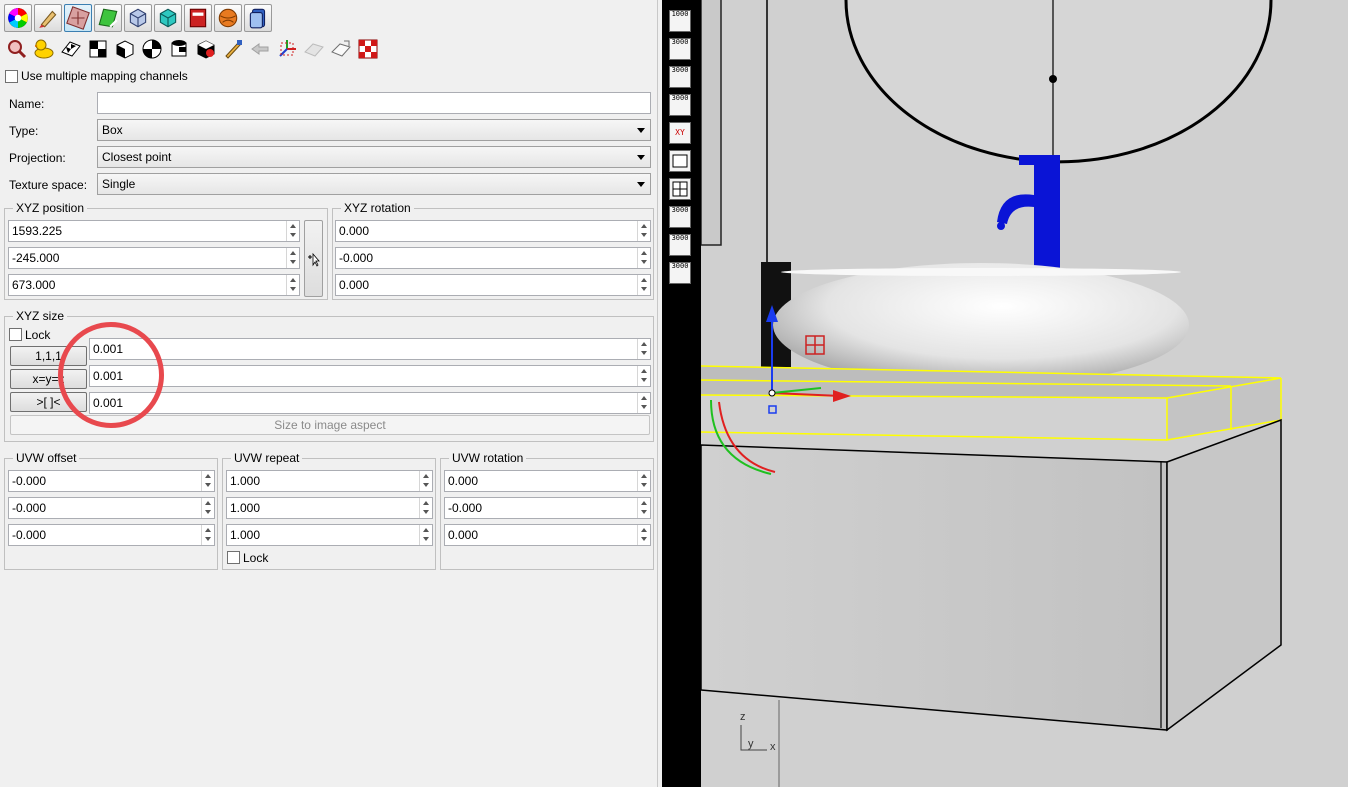  What do you see at coordinates (643, 535) in the screenshot?
I see `uvw-rotation-w-spinner` at bounding box center [643, 535].